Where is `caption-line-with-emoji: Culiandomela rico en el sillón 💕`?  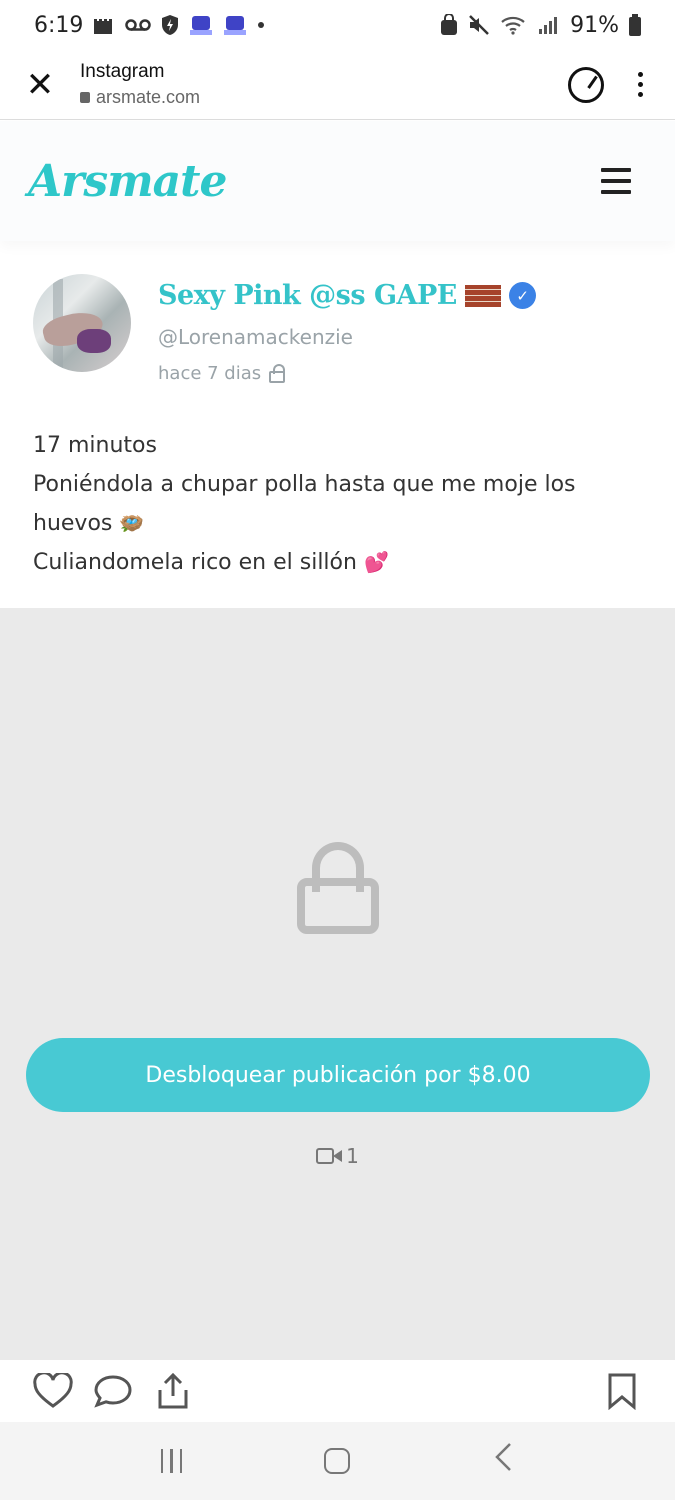 caption-line-with-emoji: Culiandomela rico en el sillón 💕 is located at coordinates (338, 562).